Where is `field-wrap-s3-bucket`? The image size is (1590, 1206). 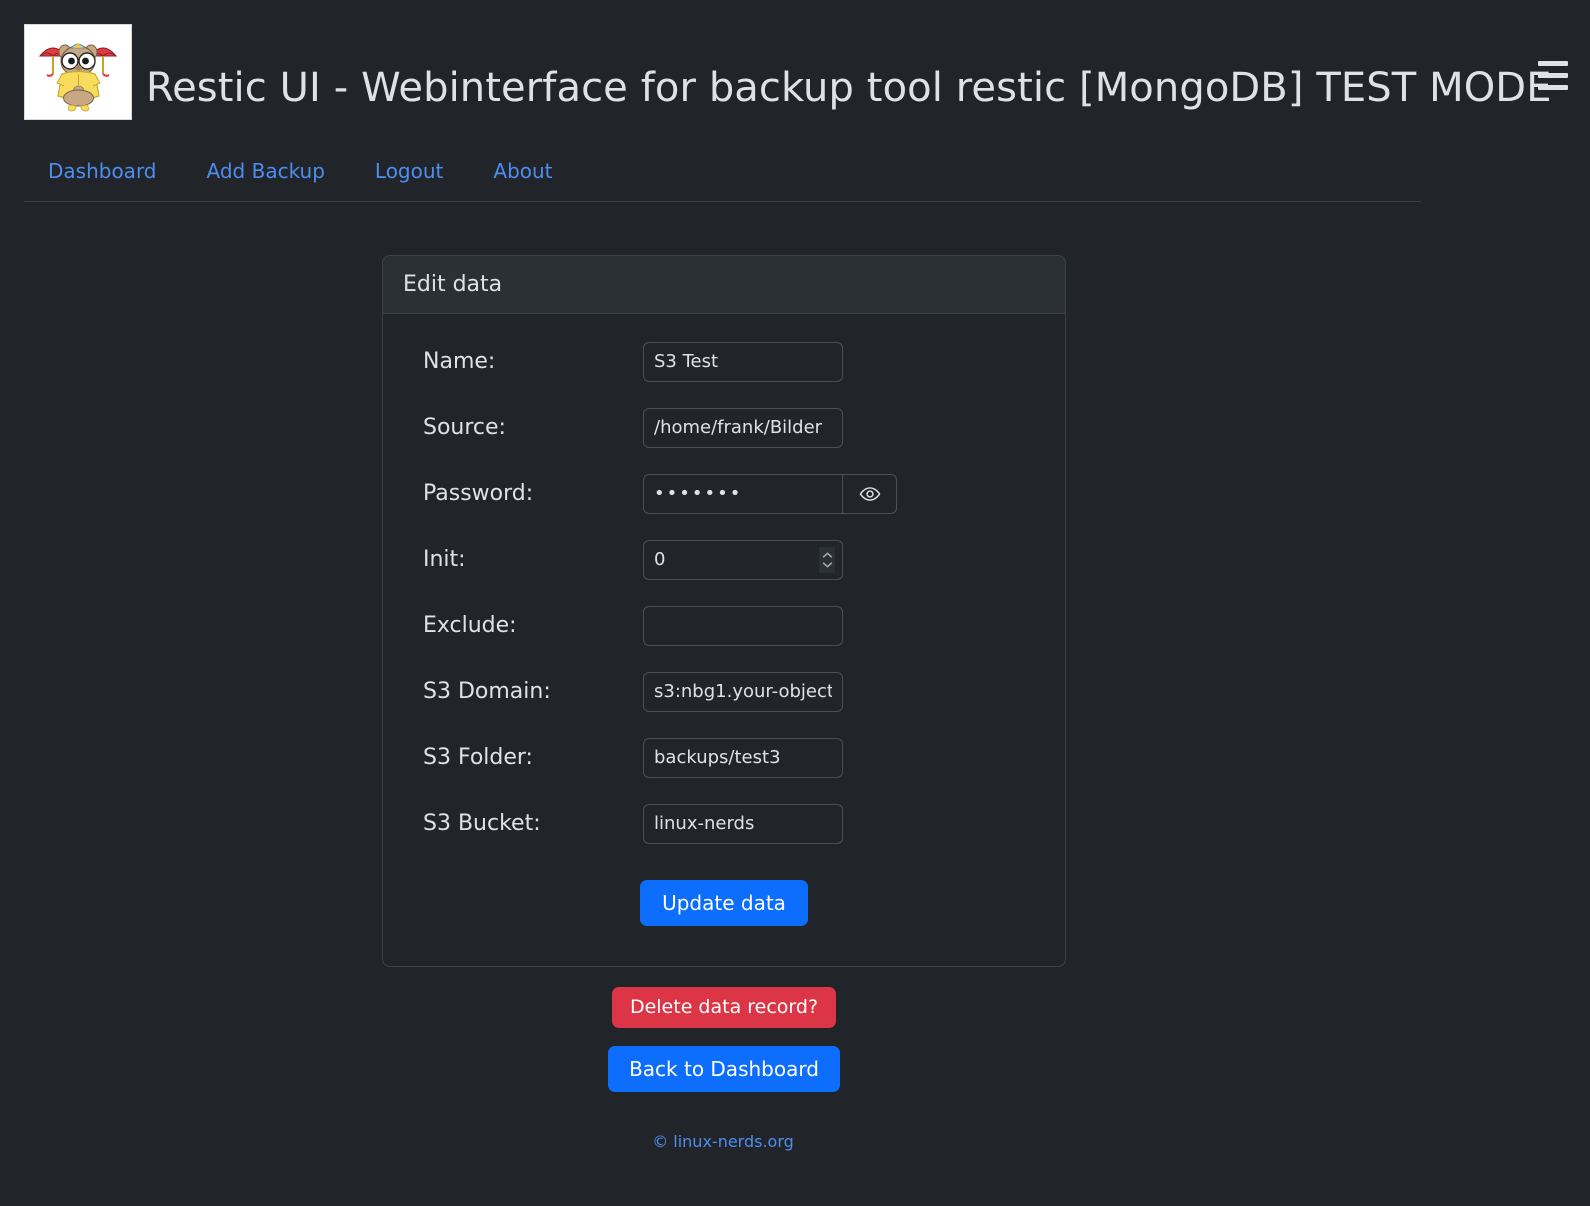 field-wrap-s3-bucket is located at coordinates (743, 823).